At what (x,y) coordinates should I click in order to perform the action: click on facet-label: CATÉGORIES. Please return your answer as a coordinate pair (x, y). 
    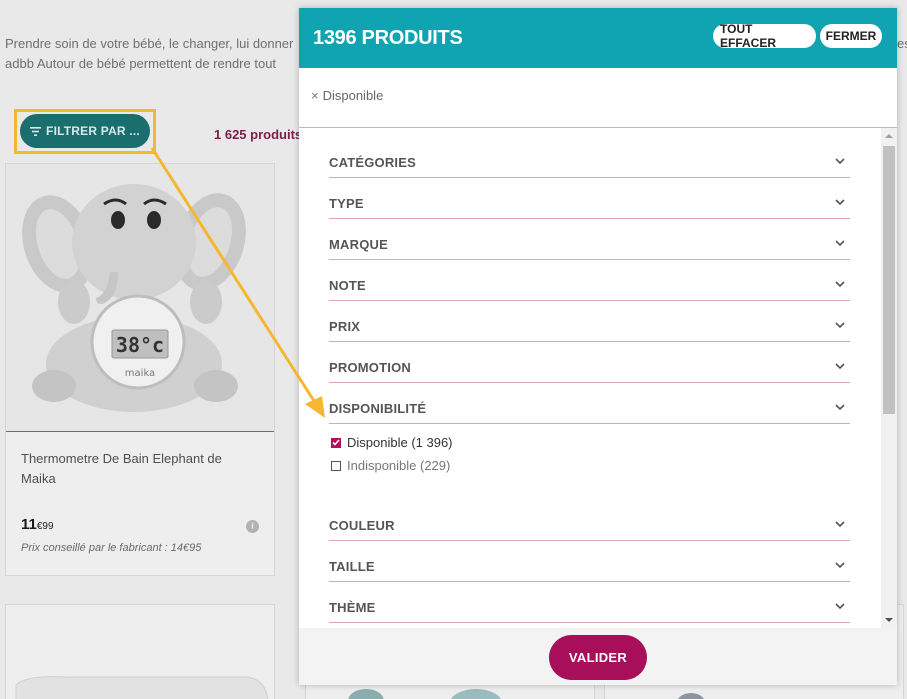
    Looking at the image, I should click on (372, 162).